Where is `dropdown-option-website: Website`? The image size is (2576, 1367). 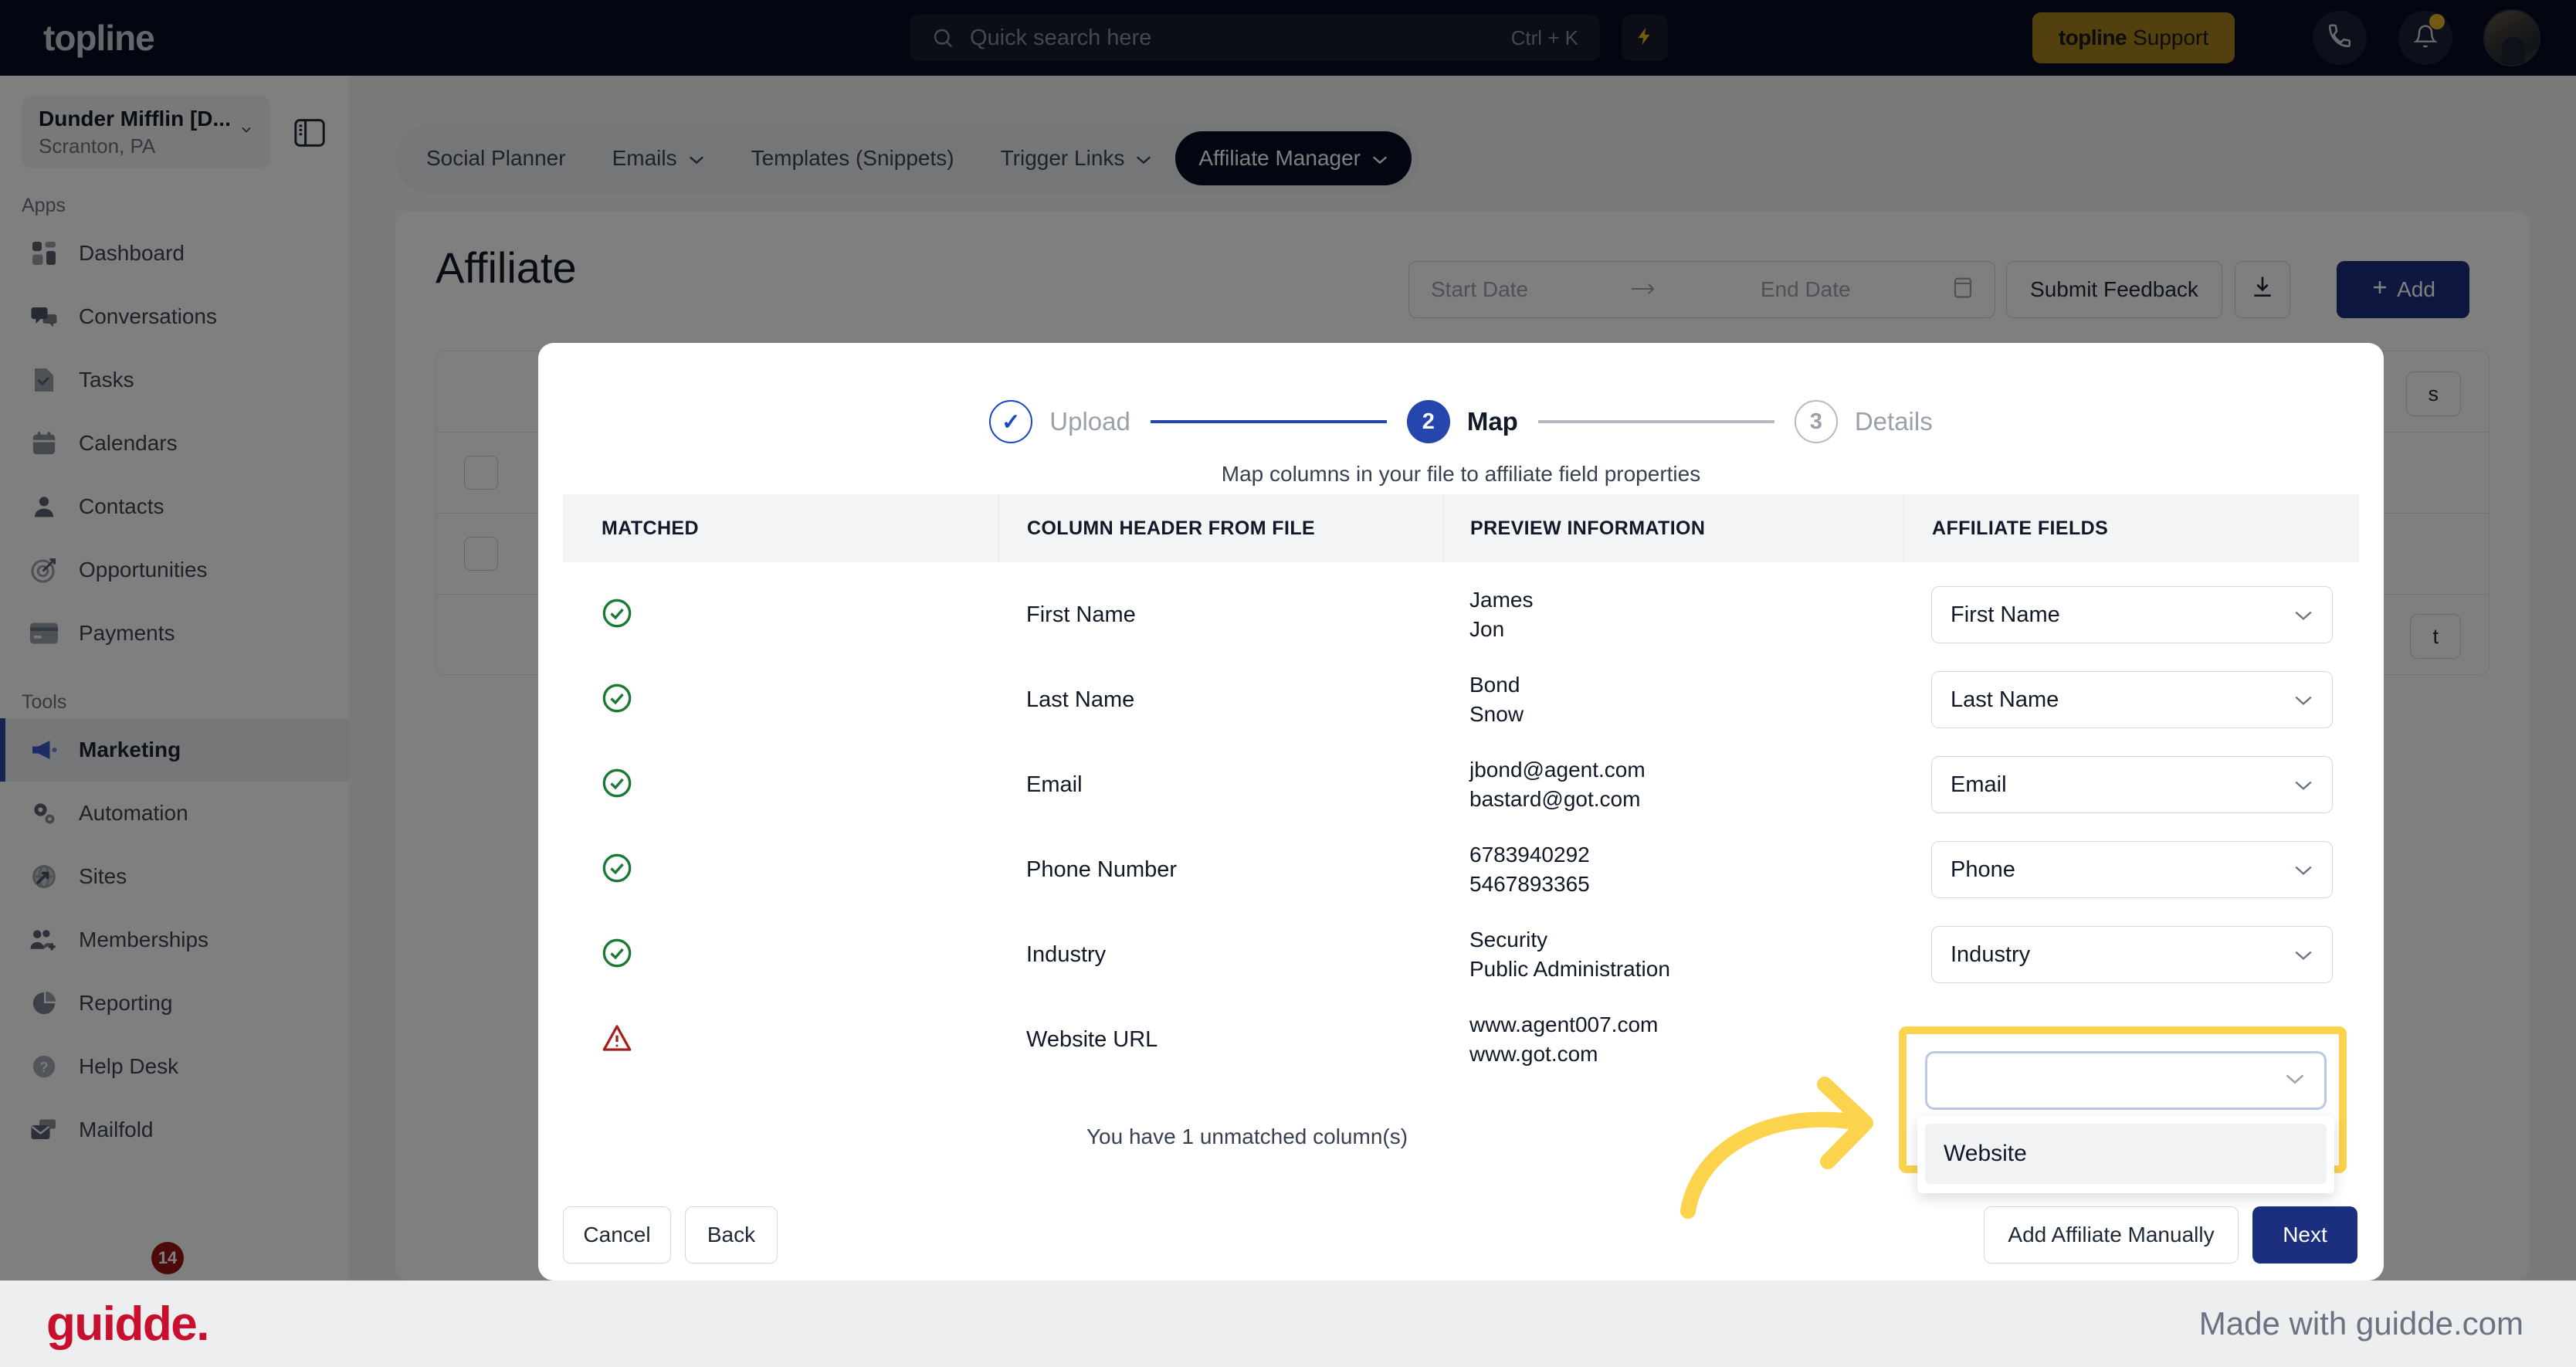 dropdown-option-website: Website is located at coordinates (2126, 1154).